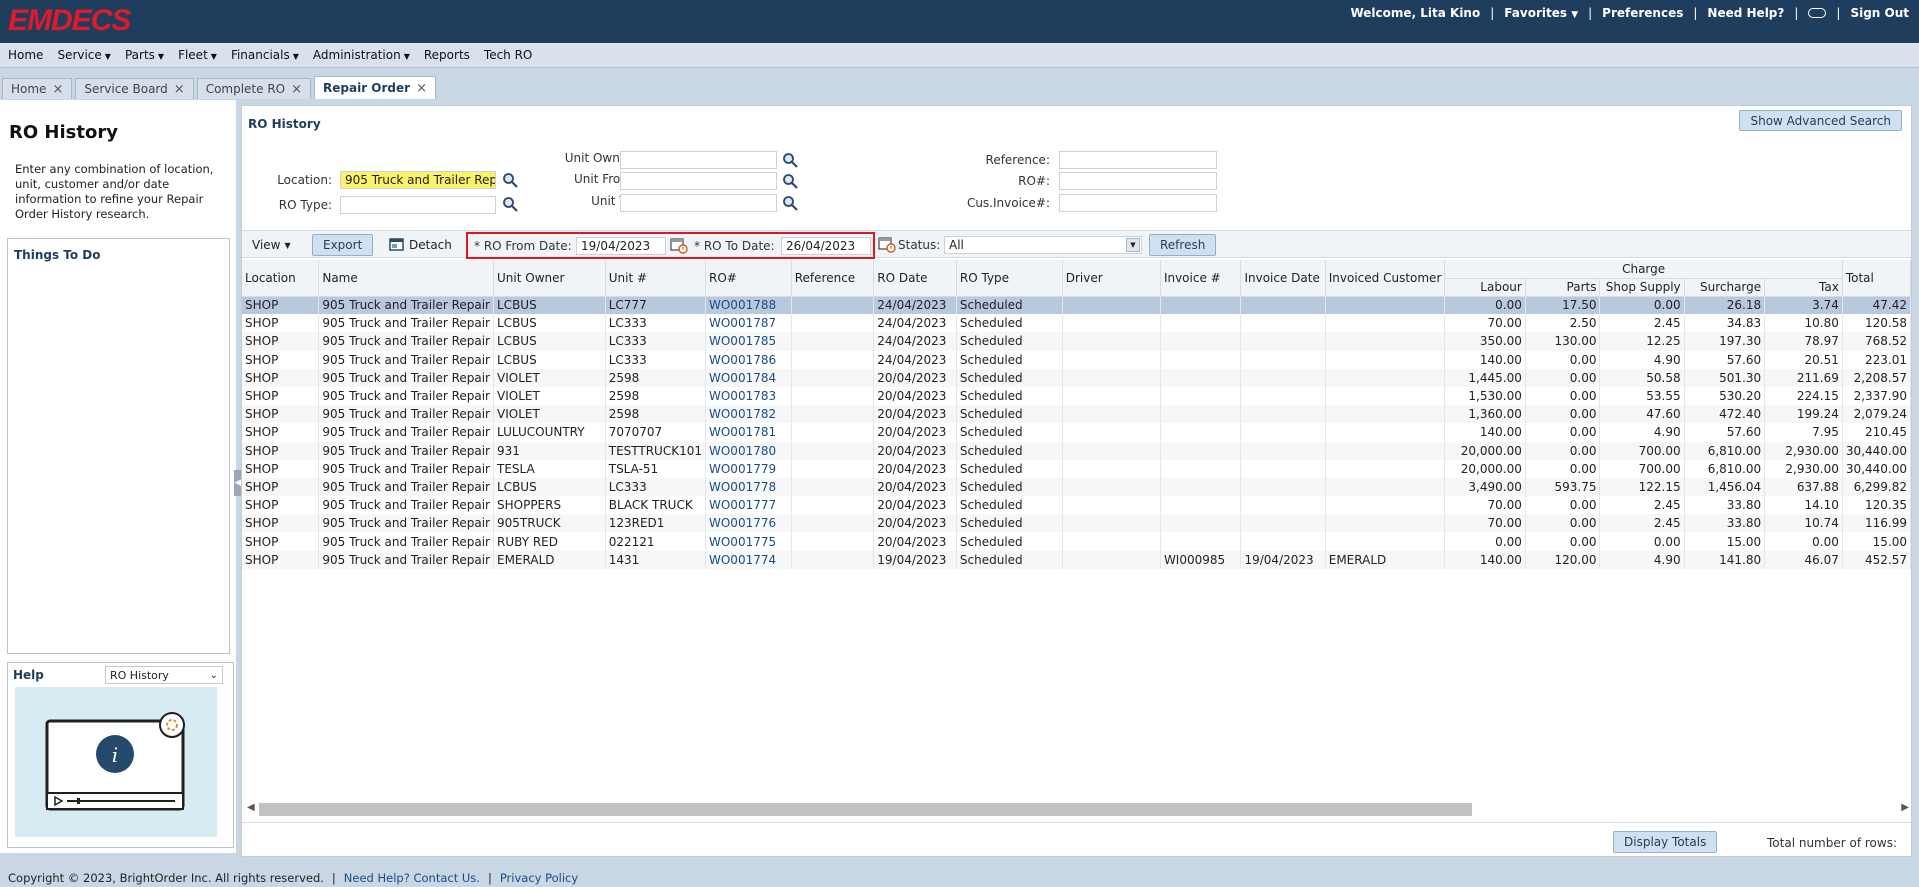  What do you see at coordinates (748, 377) in the screenshot?
I see `ro-number-link: WO001784` at bounding box center [748, 377].